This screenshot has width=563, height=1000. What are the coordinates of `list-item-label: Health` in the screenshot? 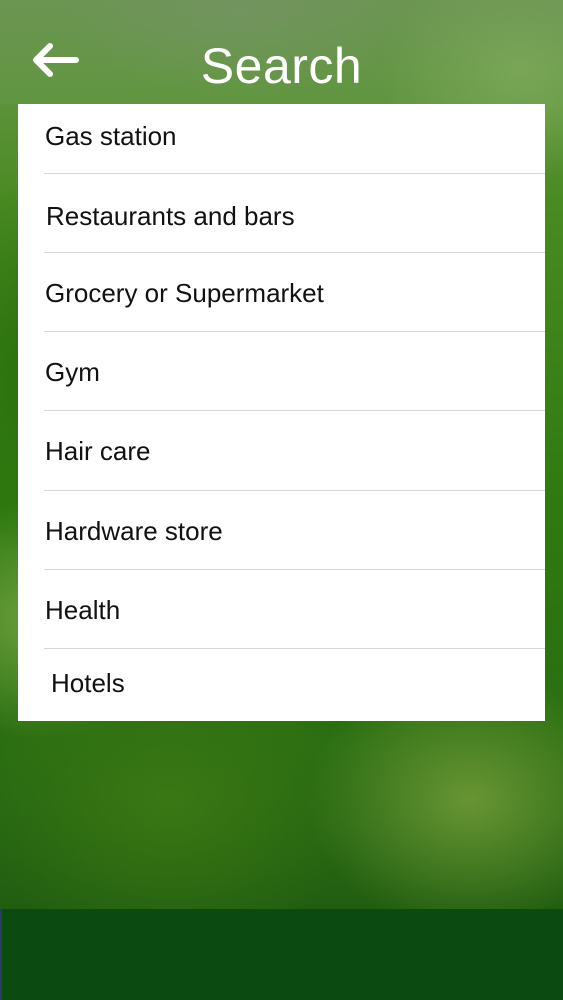 It's located at (83, 610).